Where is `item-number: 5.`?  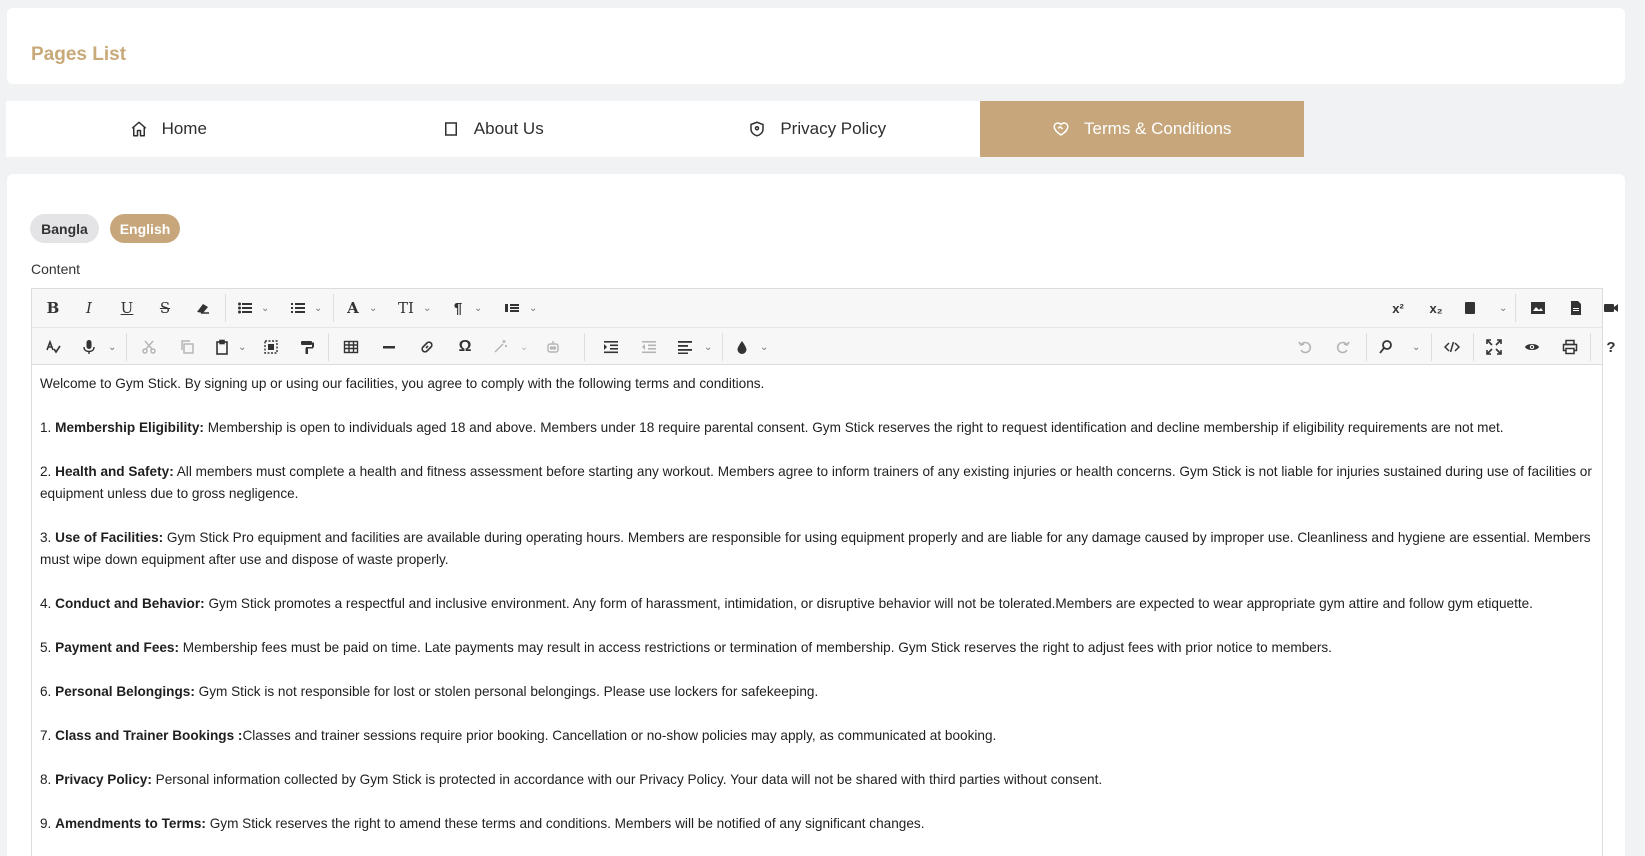
item-number: 5. is located at coordinates (48, 647).